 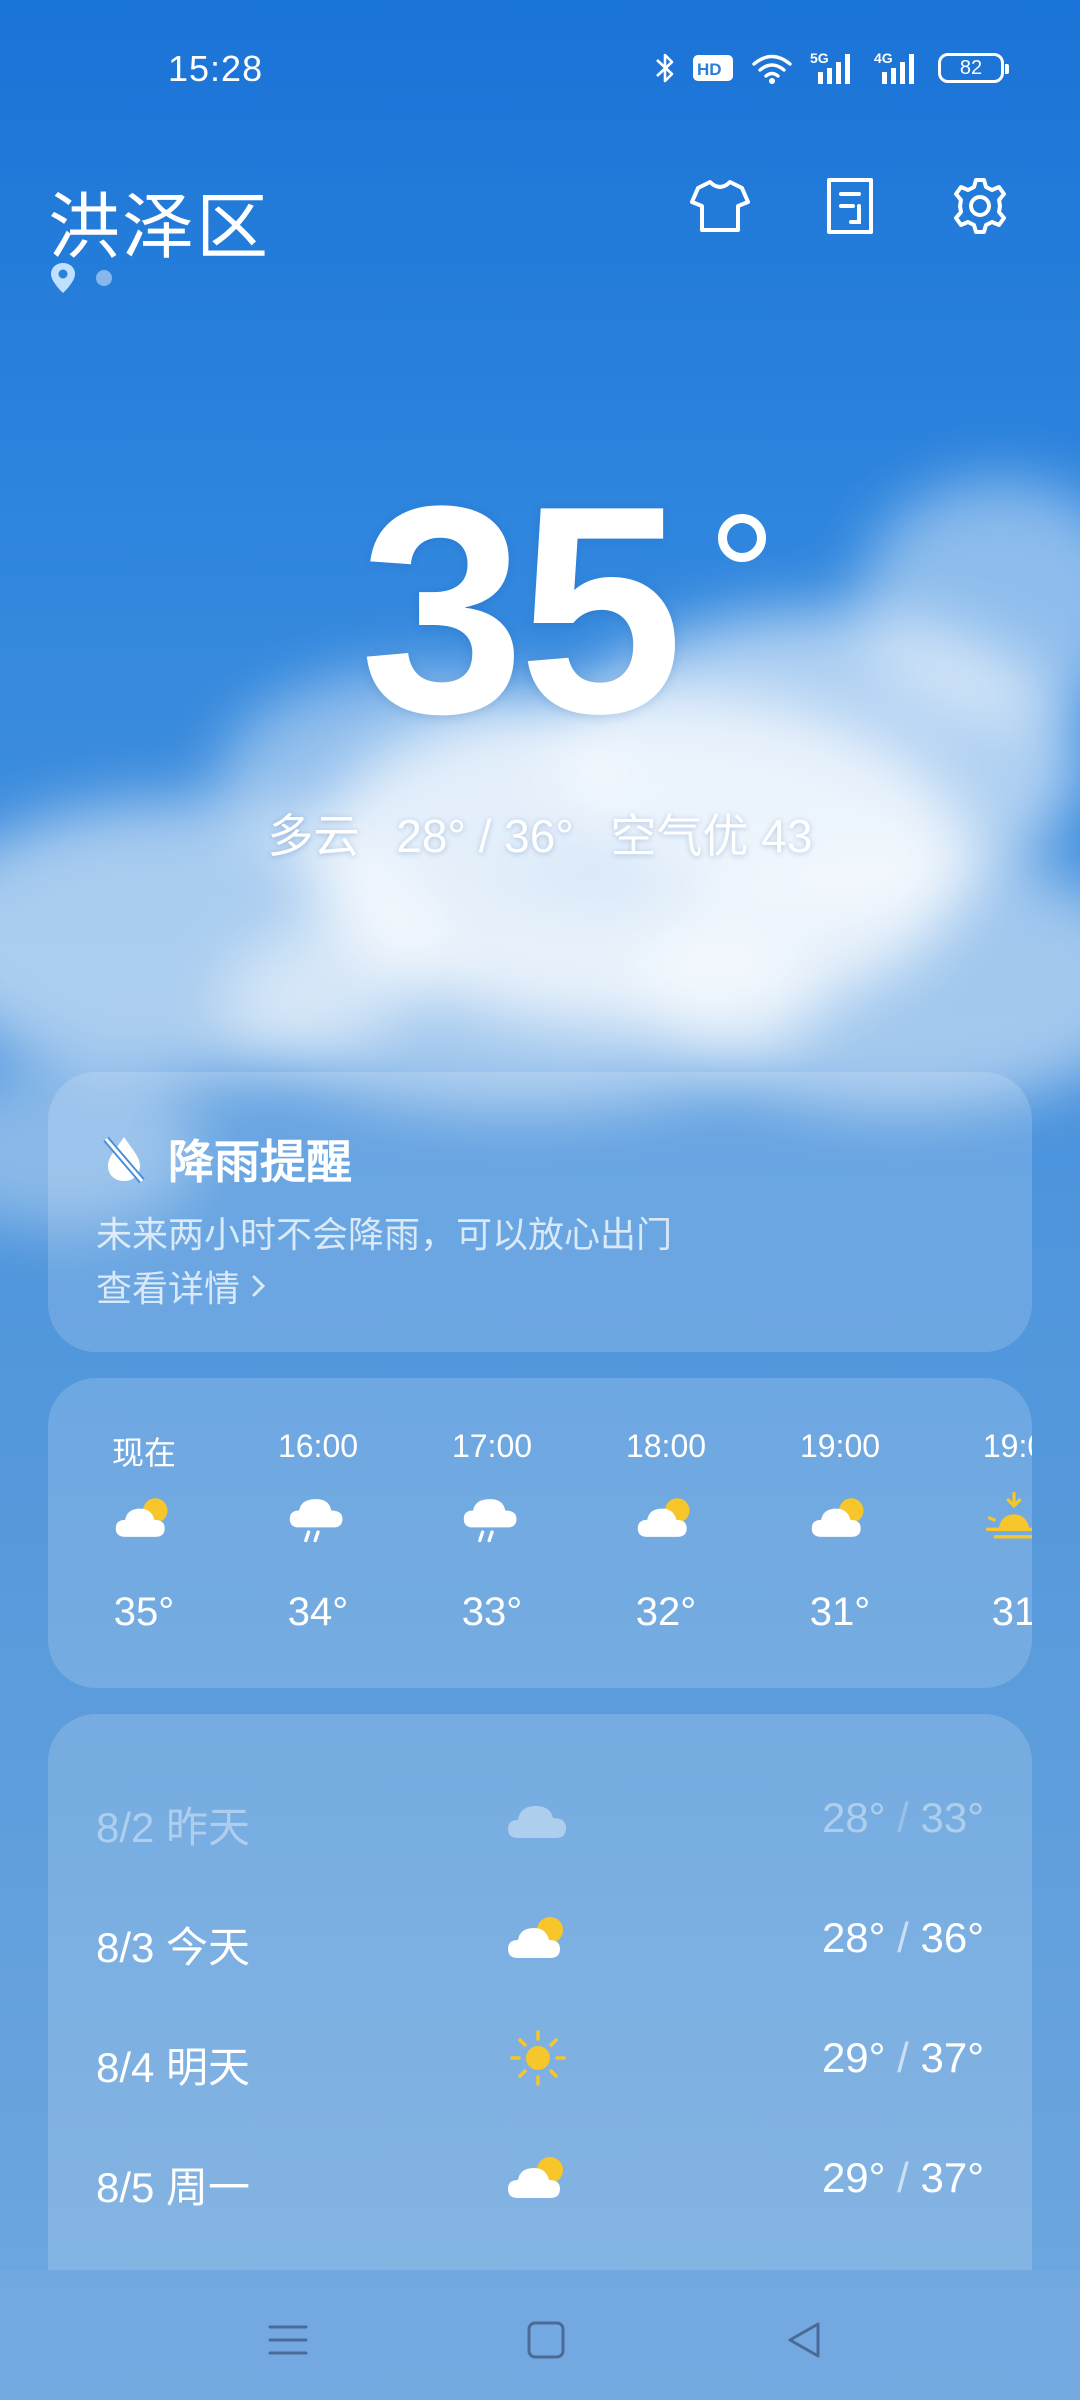 I want to click on sunset-icon, so click(x=1007, y=1518).